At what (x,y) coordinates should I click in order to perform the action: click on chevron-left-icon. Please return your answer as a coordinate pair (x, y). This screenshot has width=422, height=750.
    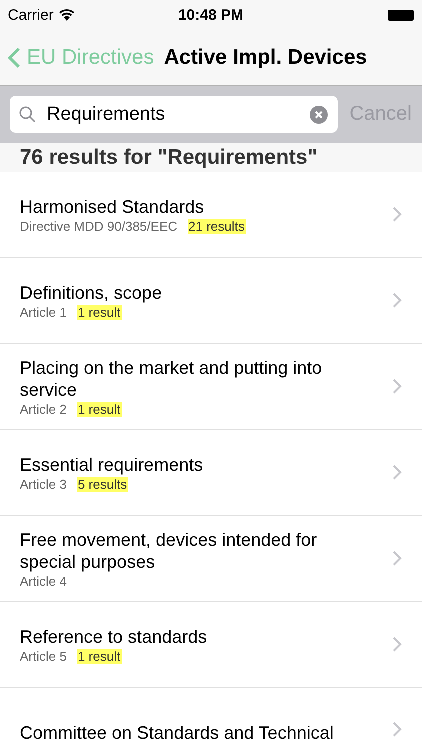
    Looking at the image, I should click on (14, 57).